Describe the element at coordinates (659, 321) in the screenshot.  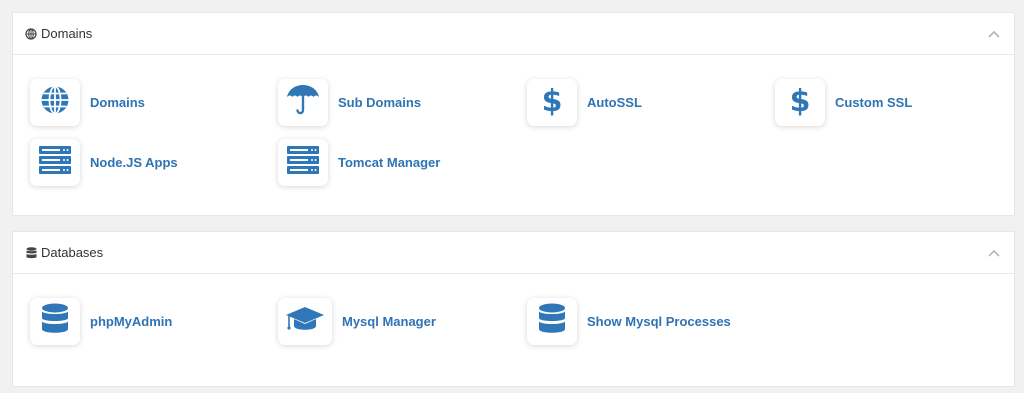
I see `show-mysql-processes-label: Show Mysql Processes` at that location.